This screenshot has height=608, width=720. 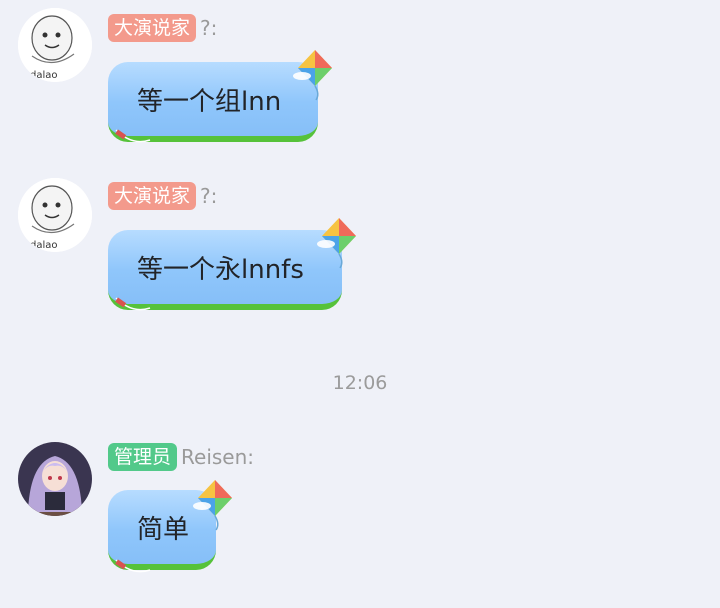 What do you see at coordinates (143, 457) in the screenshot?
I see `admin-badge: 管理员` at bounding box center [143, 457].